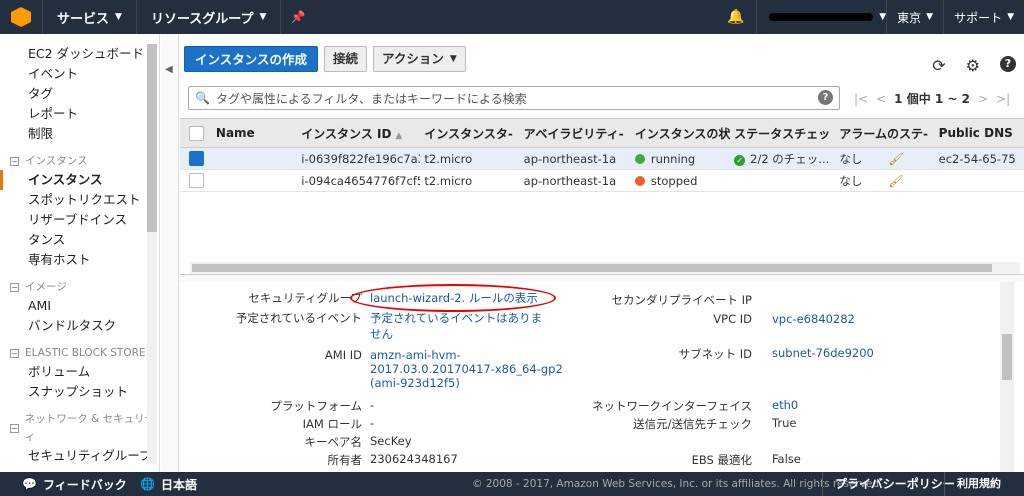 The image size is (1024, 496). I want to click on chevron-down-icon: ▼, so click(453, 59).